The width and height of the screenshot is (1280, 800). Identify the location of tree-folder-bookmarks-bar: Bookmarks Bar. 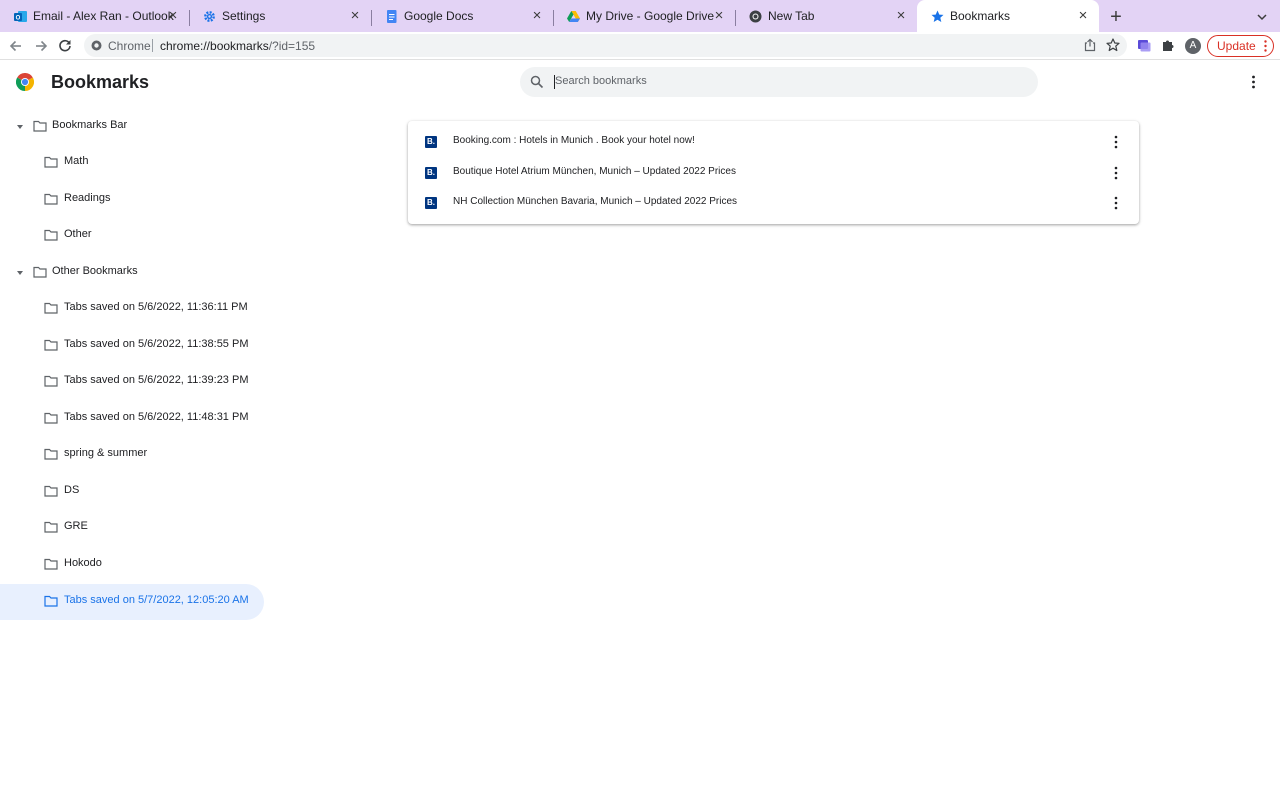
(132, 127).